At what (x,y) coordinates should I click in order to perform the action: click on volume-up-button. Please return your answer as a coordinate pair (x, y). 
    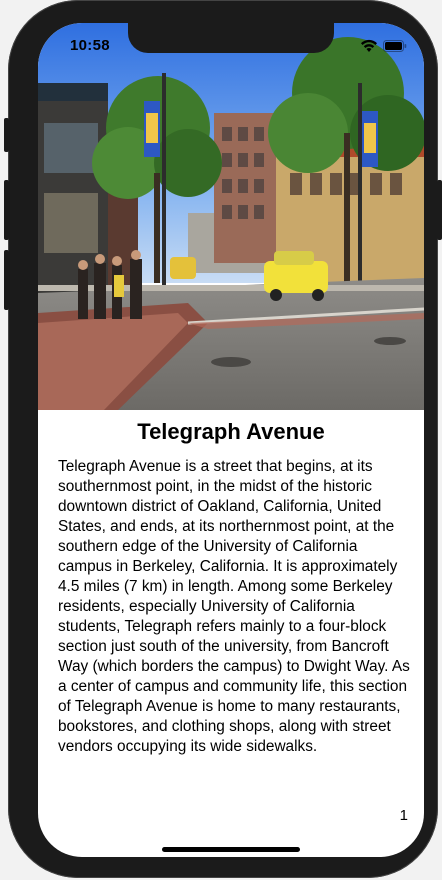
    Looking at the image, I should click on (6, 210).